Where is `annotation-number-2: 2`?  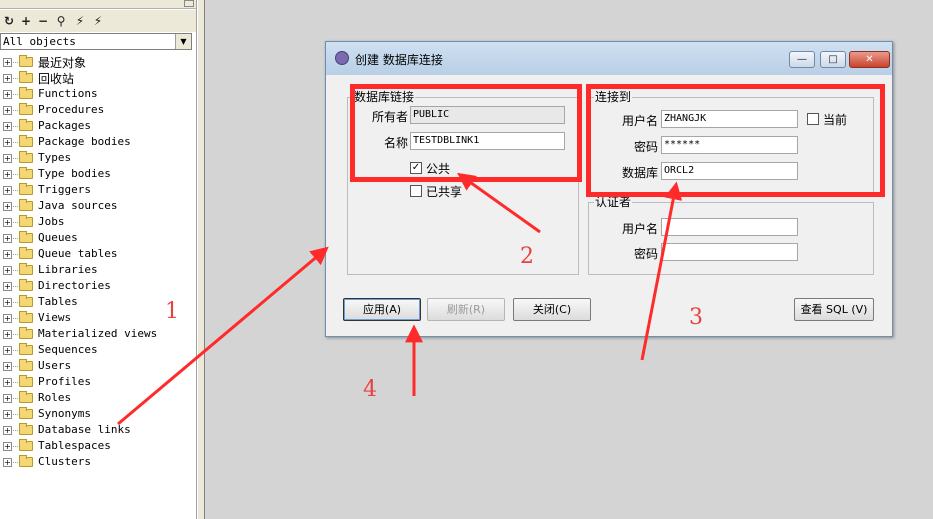 annotation-number-2: 2 is located at coordinates (527, 256).